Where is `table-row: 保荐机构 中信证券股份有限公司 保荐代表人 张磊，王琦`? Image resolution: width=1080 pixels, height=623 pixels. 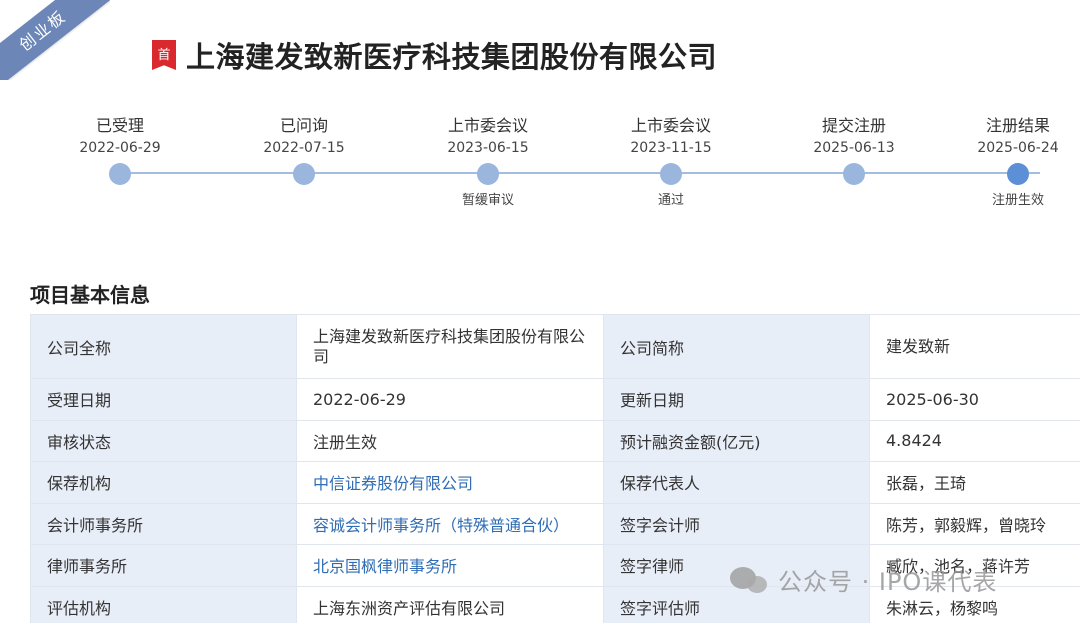 table-row: 保荐机构 中信证券股份有限公司 保荐代表人 张磊，王琦 is located at coordinates (555, 482).